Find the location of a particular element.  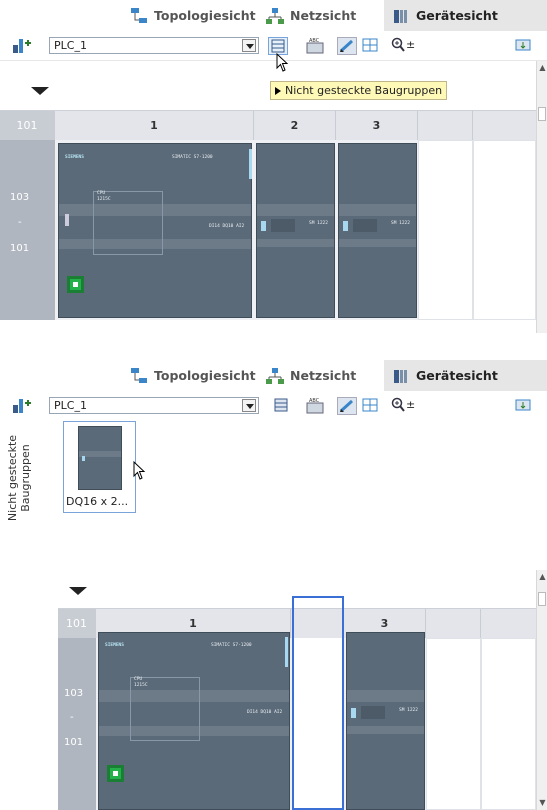

rack-header: 101 1 2 3 is located at coordinates (268, 125).